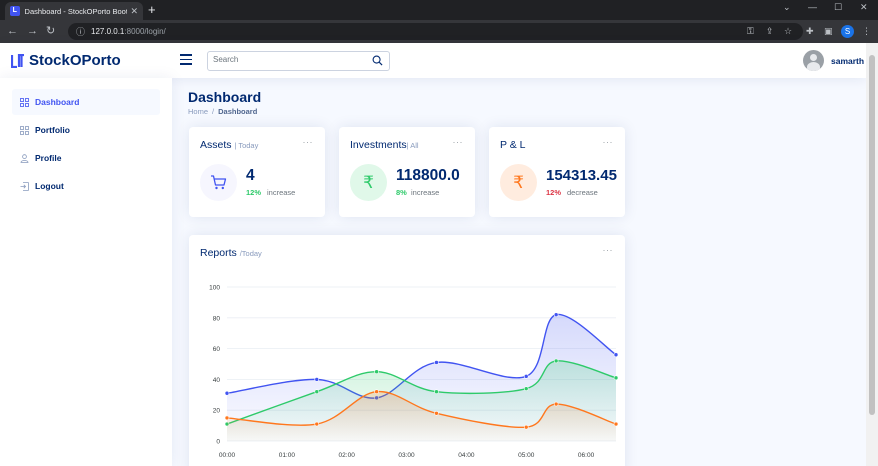  I want to click on x-tick-label: 06:00, so click(586, 455).